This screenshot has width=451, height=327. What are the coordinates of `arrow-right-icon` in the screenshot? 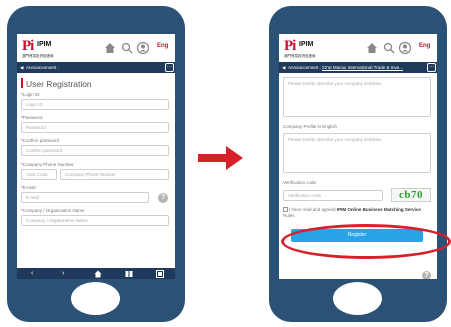 It's located at (220, 158).